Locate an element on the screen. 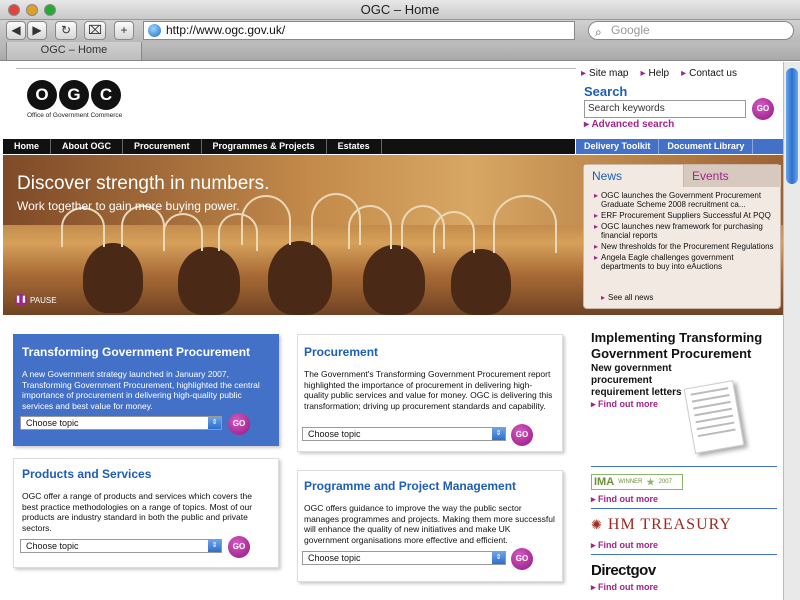 The width and height of the screenshot is (800, 600). nav-programmes: Programmes & Projects is located at coordinates (264, 146).